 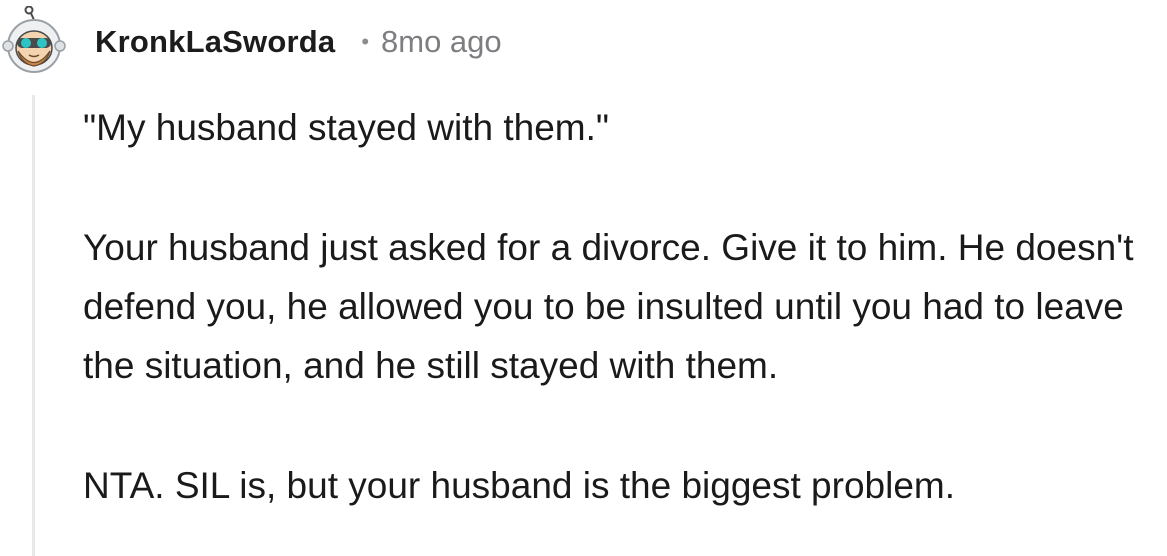 I want to click on thread-collapse-line, so click(x=33, y=325).